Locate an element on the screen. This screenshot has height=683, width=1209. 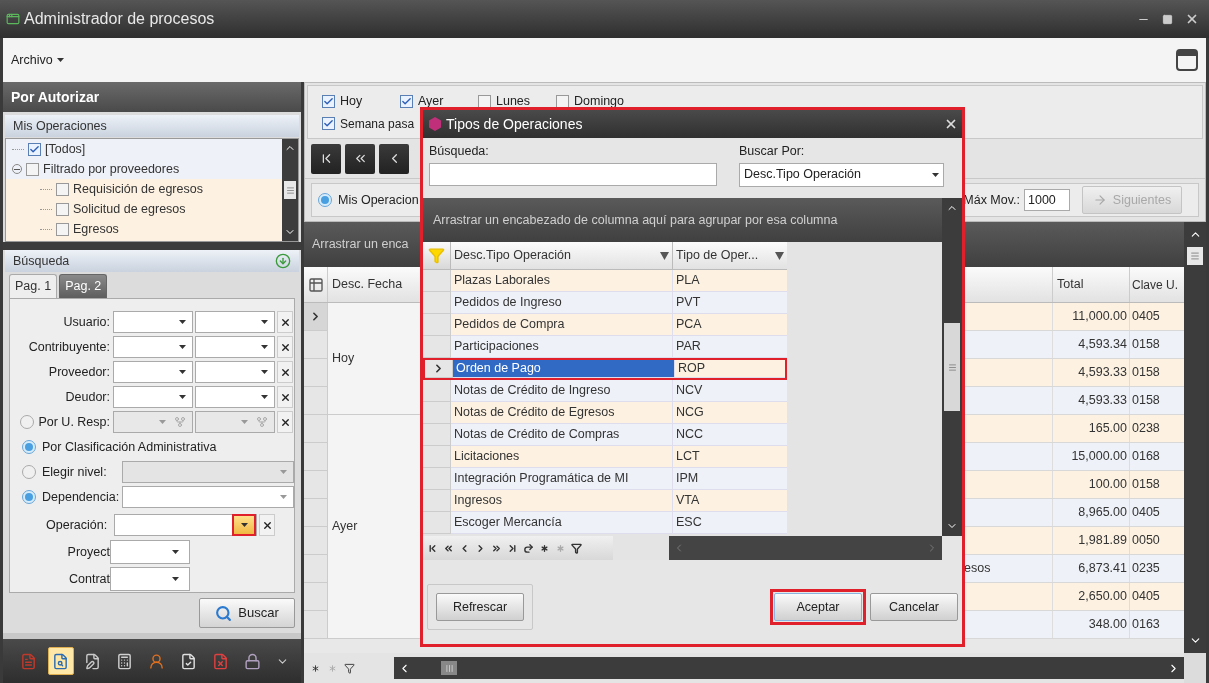
table-cell: PCA is located at coordinates (730, 325).